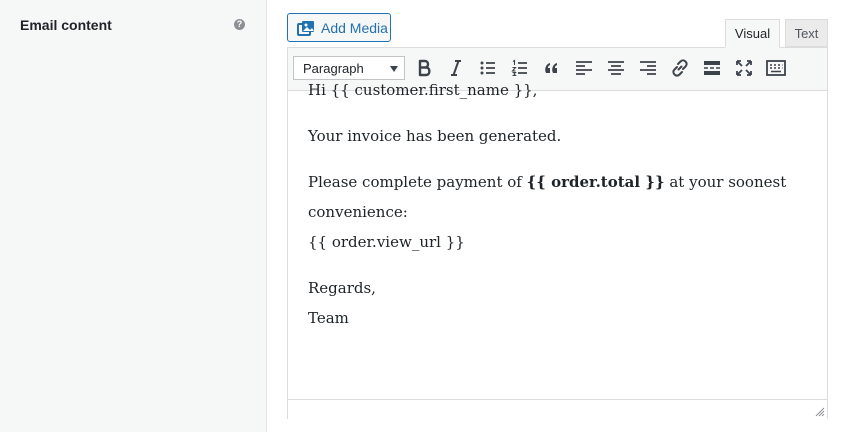 This screenshot has height=432, width=847. I want to click on order-total-placeholder: {{ order.total }}, so click(595, 182).